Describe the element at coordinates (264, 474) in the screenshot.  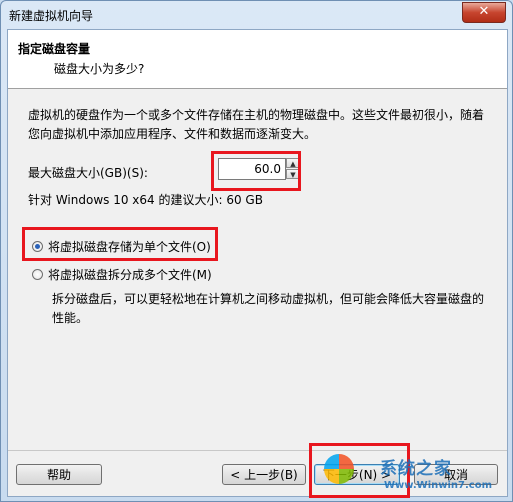
I see `back-button: < 上一步(B)` at that location.